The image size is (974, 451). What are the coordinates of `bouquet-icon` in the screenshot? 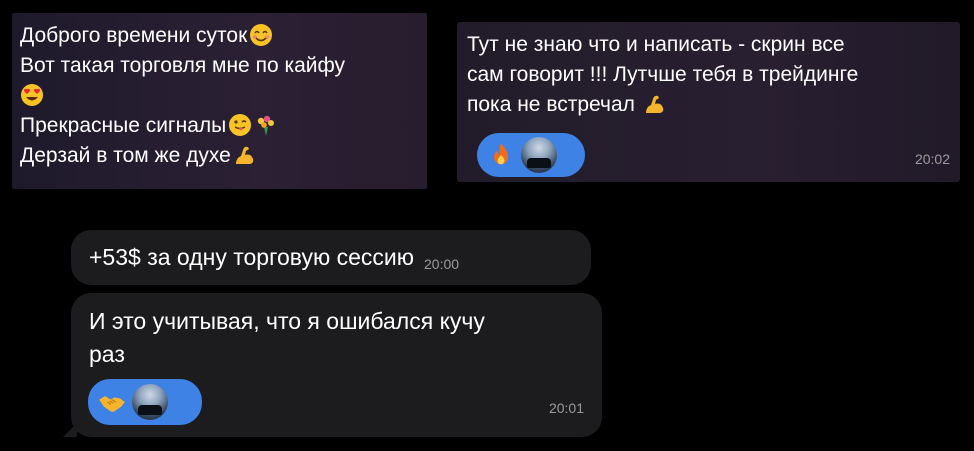 It's located at (266, 125).